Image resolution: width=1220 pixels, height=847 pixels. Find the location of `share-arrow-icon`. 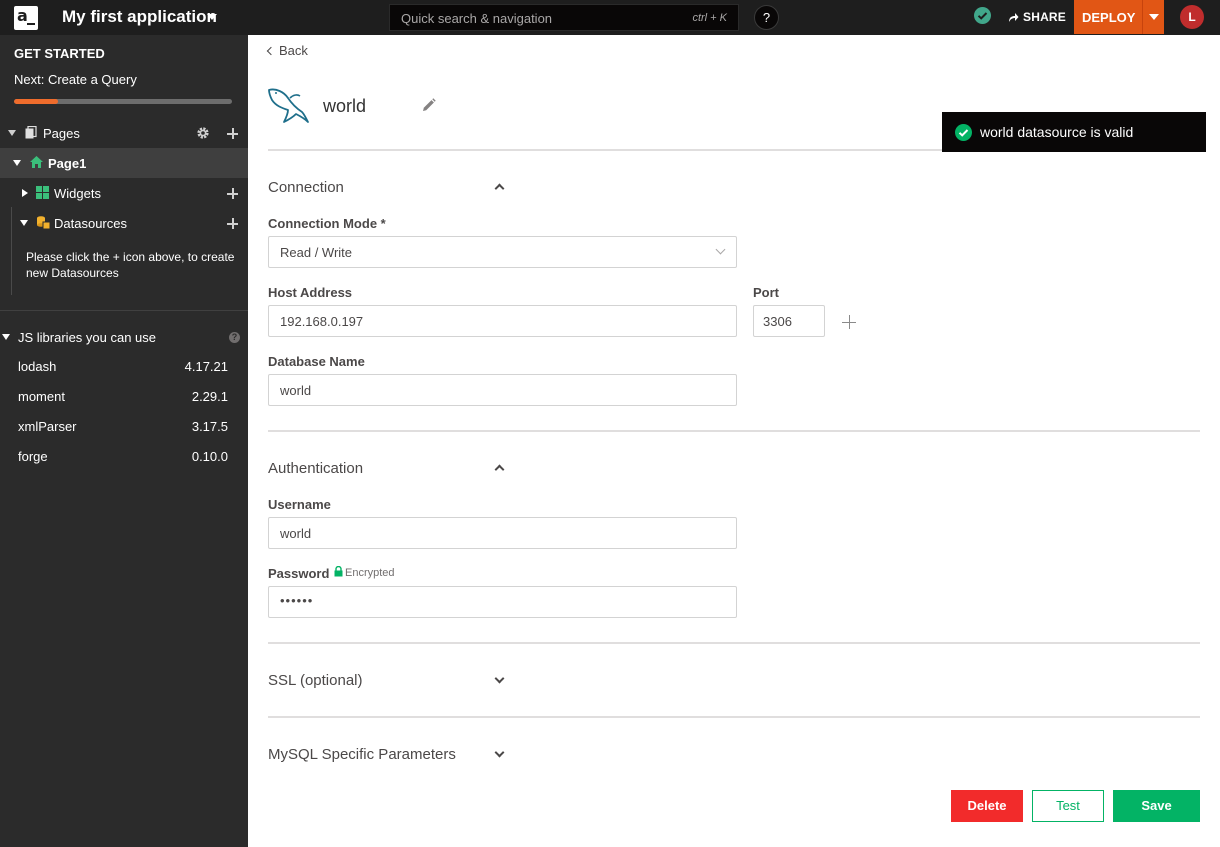

share-arrow-icon is located at coordinates (1014, 17).